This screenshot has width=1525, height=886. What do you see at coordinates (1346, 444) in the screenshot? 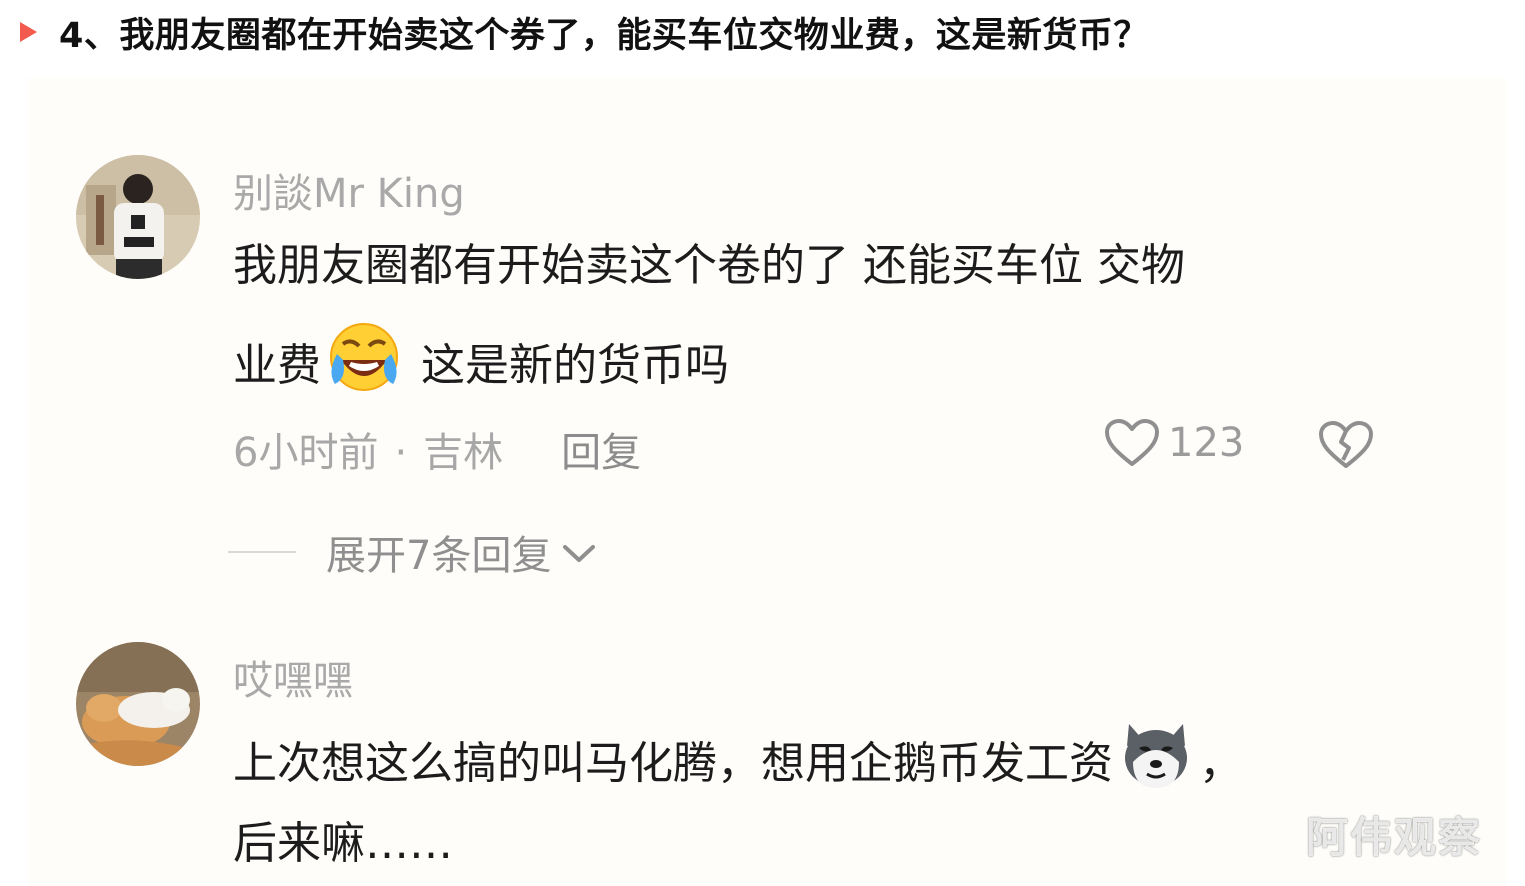
I see `broken-heart-icon` at bounding box center [1346, 444].